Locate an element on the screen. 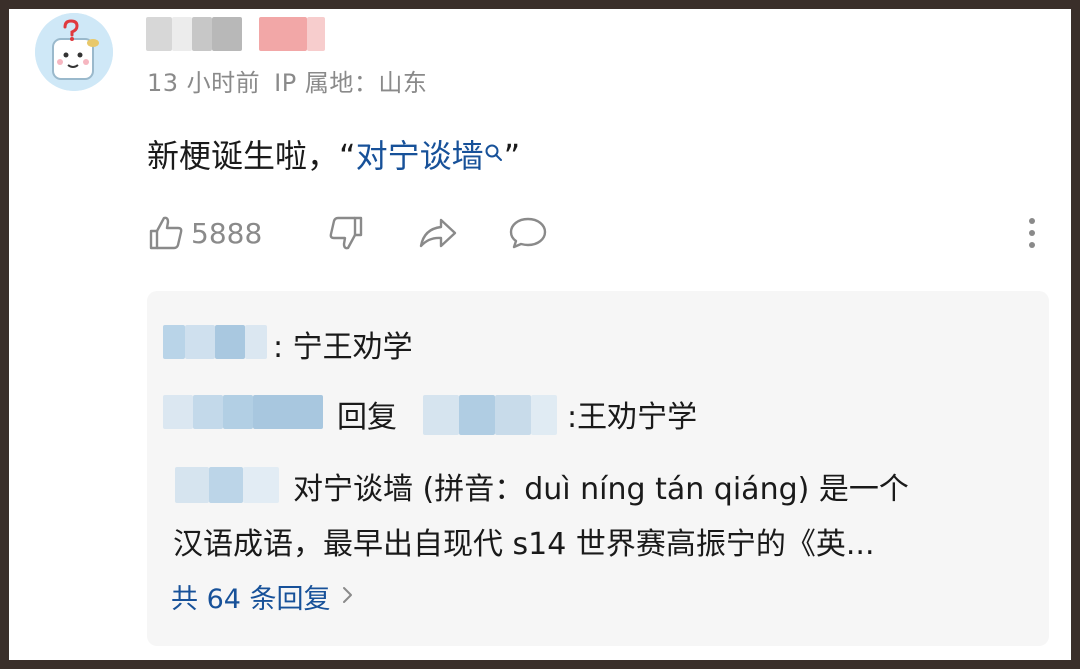  reply-verb: 回复 is located at coordinates (367, 417).